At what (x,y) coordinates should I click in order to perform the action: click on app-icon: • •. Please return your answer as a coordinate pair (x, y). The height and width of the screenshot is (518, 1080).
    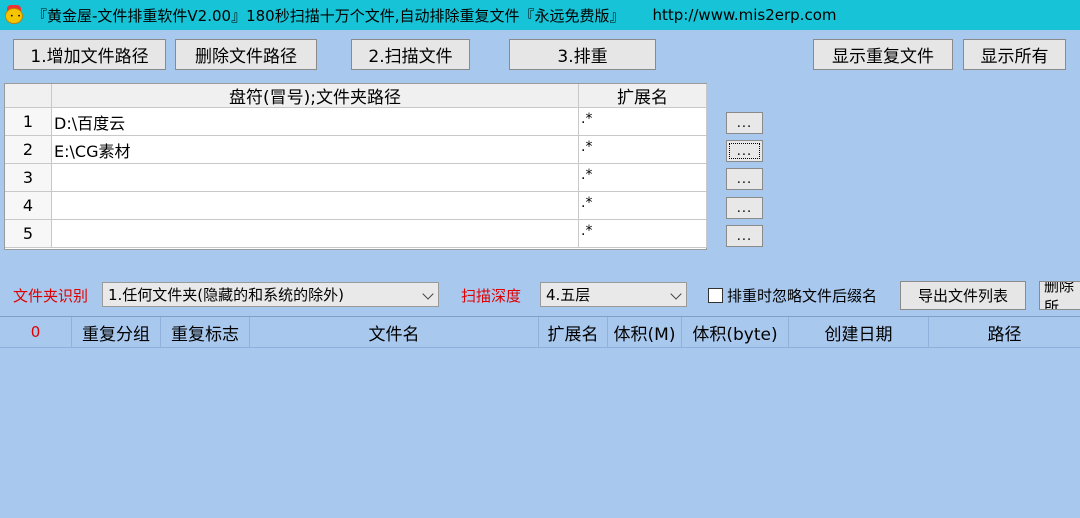
    Looking at the image, I should click on (14, 15).